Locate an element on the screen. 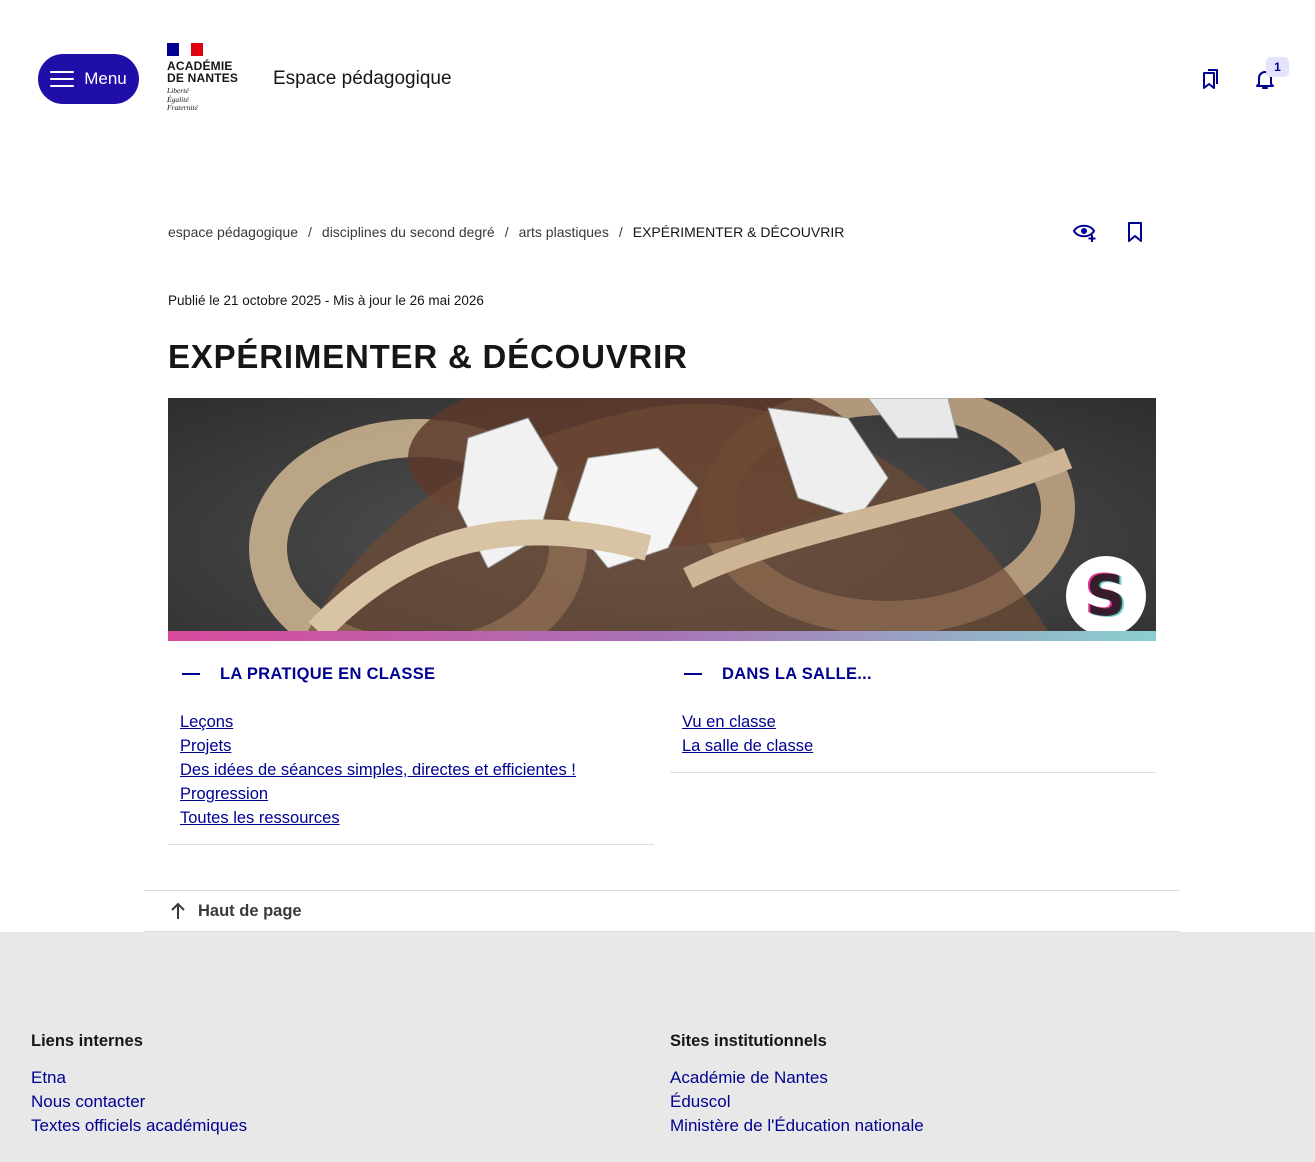  breadcrumb-current: EXPÉRIMENTER & DÉCOUVRIR is located at coordinates (738, 232).